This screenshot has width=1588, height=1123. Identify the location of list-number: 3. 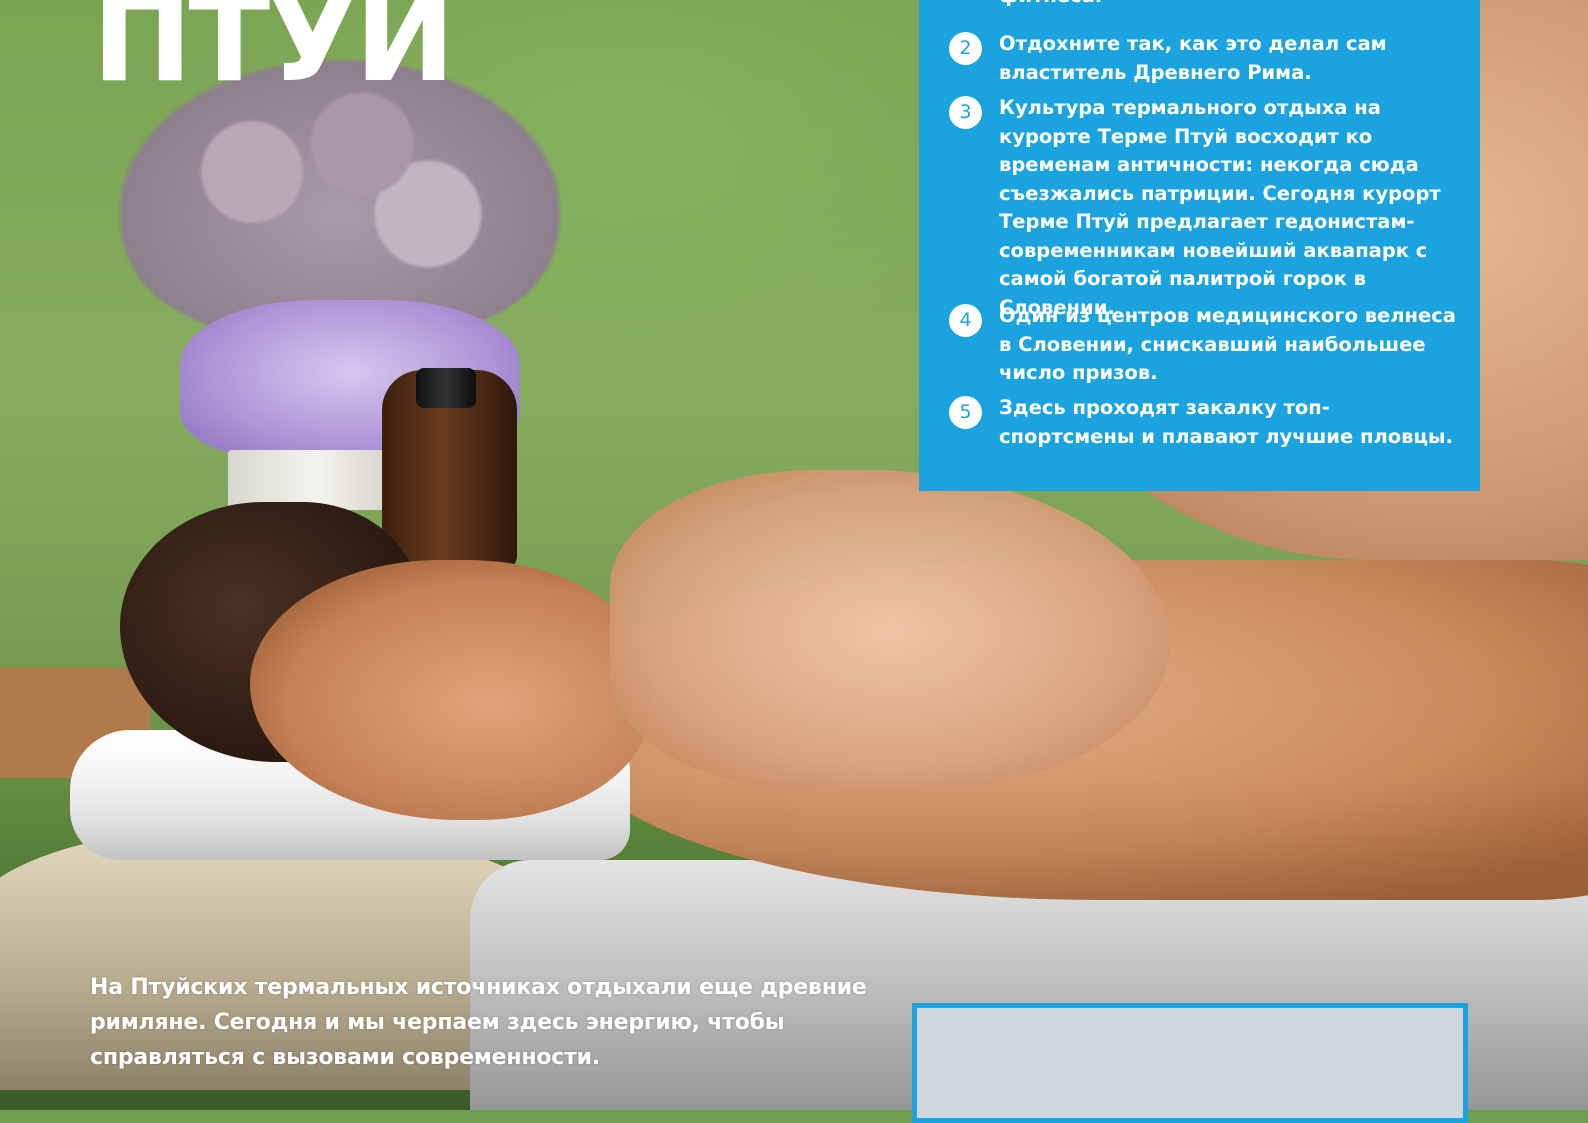
(965, 112).